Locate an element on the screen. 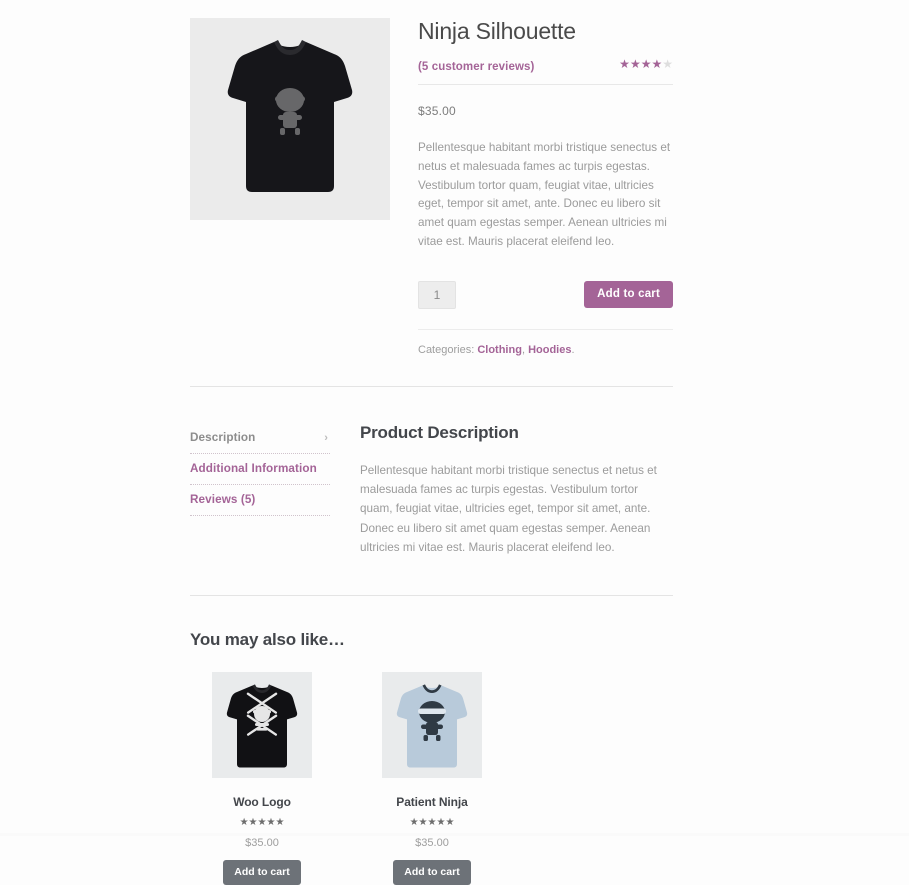 This screenshot has height=885, width=909. product-card: Woo Logo ★★★★★ $35.00 Add to cart is located at coordinates (262, 778).